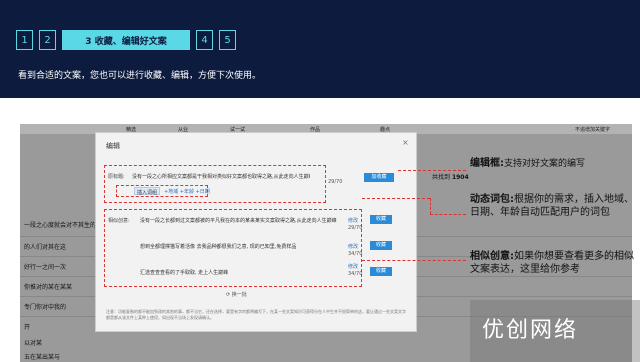 The image size is (640, 362). I want to click on collect-button: 加收藏, so click(379, 177).